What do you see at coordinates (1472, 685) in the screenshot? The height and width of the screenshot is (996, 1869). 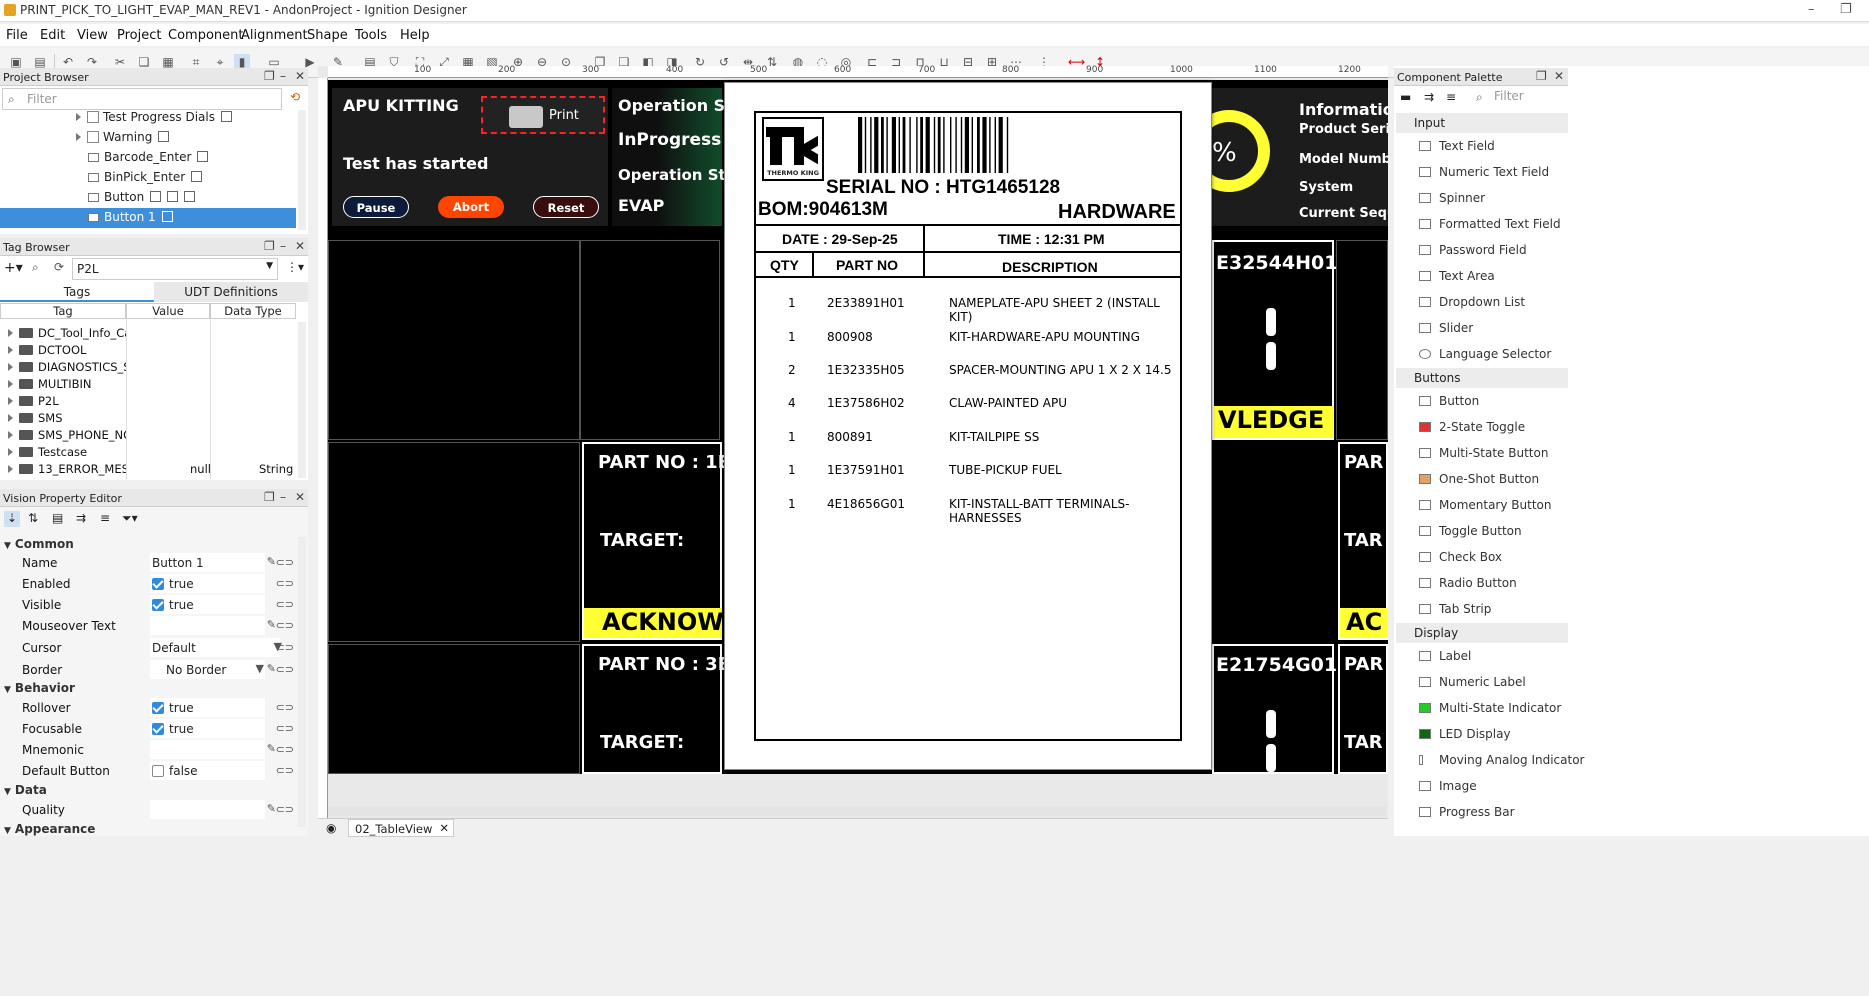 I see `palette-numeric-label: Numeric Label` at bounding box center [1472, 685].